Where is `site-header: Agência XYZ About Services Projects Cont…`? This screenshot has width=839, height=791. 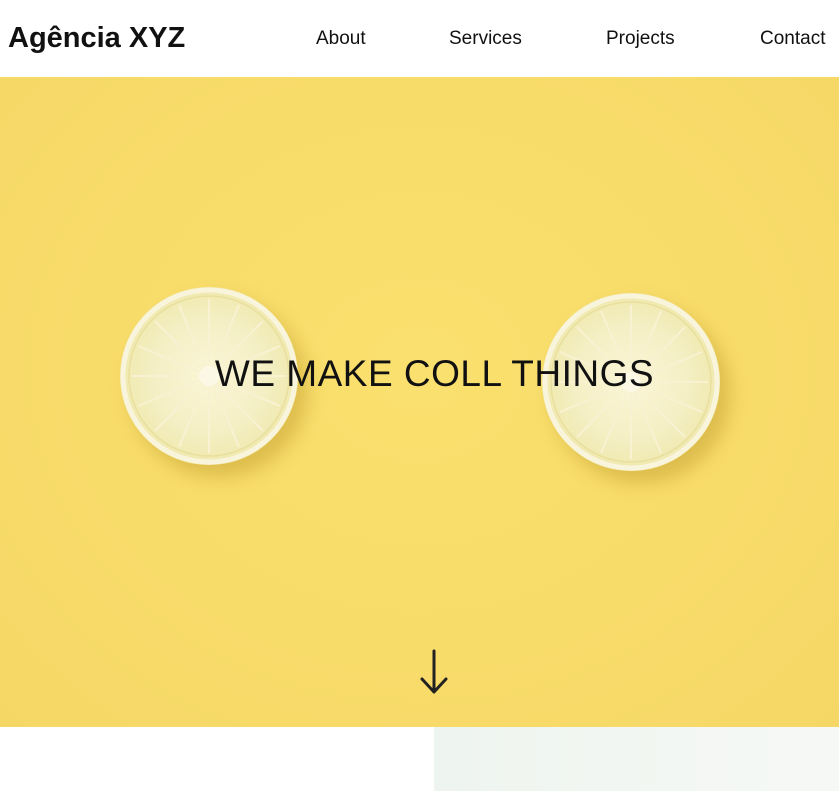 site-header: Agência XYZ About Services Projects Cont… is located at coordinates (419, 38).